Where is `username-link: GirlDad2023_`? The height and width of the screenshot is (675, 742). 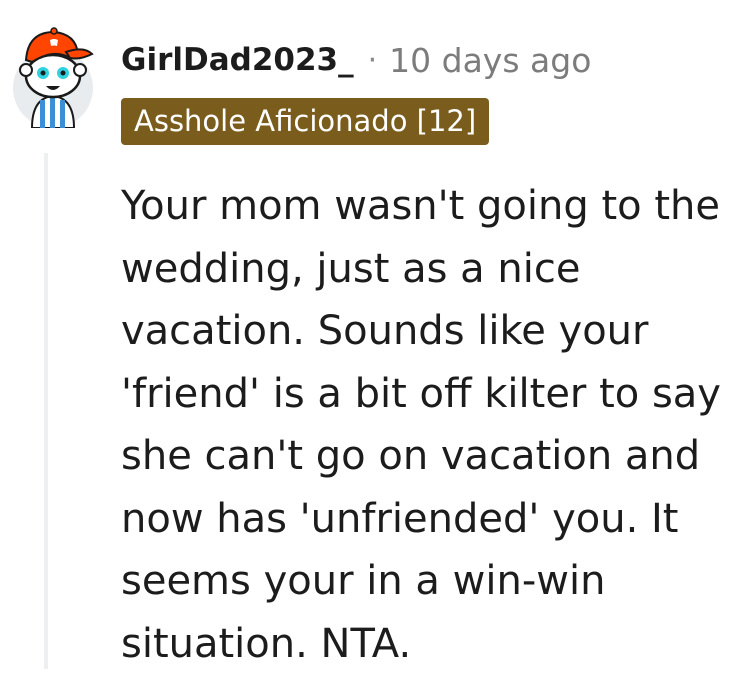 username-link: GirlDad2023_ is located at coordinates (237, 60).